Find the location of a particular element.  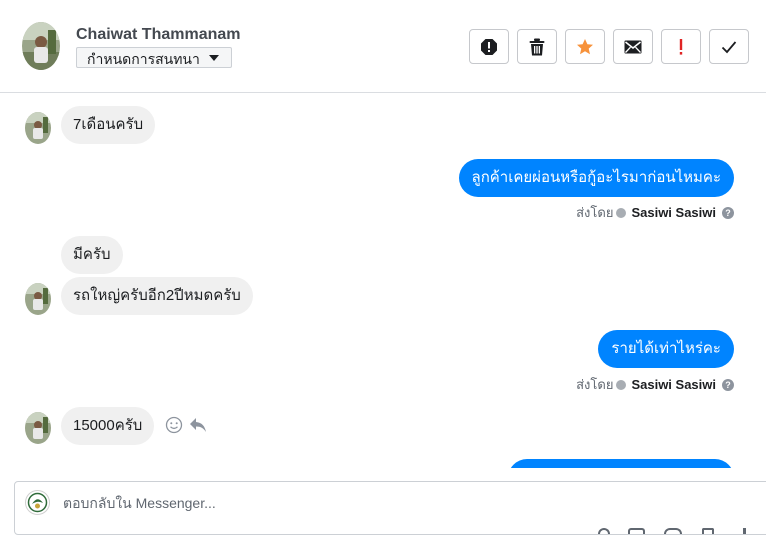

exclamation-icon is located at coordinates (681, 46).